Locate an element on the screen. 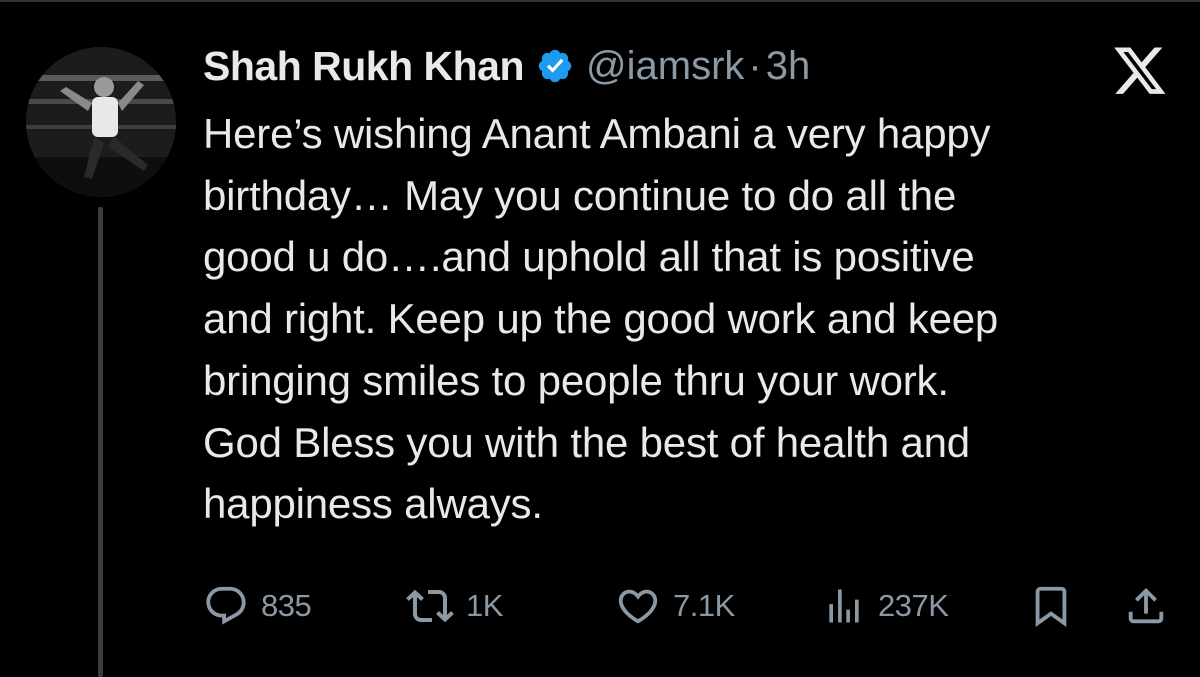 The width and height of the screenshot is (1200, 677). bookmark-button is located at coordinates (1051, 606).